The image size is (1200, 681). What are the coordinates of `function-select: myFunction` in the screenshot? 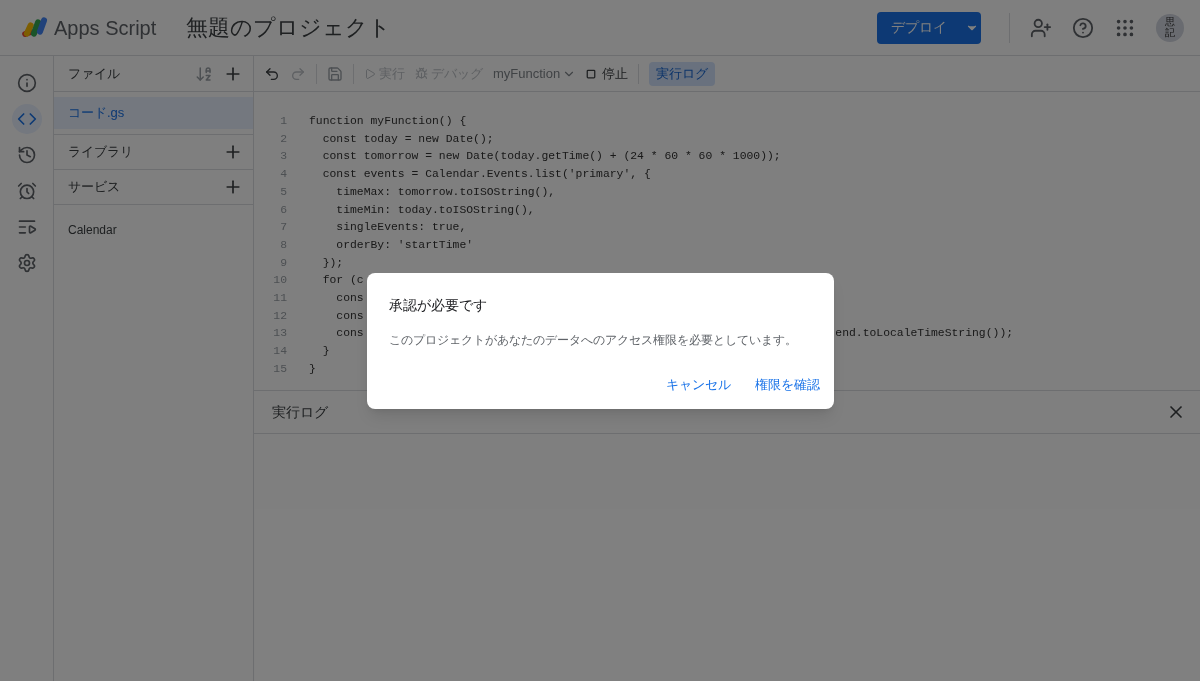 It's located at (535, 73).